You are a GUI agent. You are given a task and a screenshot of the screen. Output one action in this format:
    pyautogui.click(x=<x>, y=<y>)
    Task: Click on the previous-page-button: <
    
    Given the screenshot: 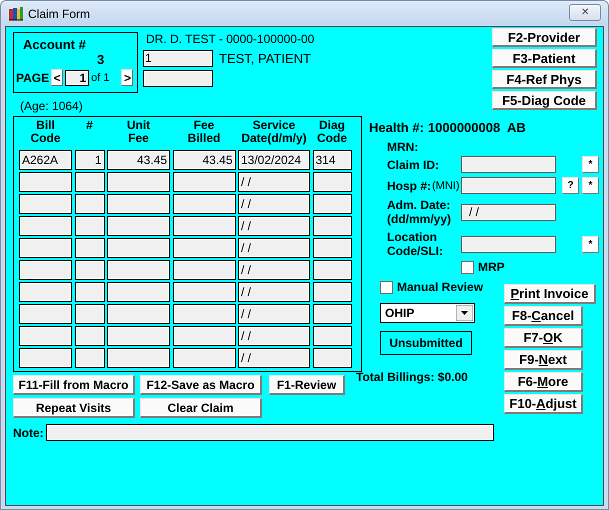 What is the action you would take?
    pyautogui.click(x=57, y=77)
    